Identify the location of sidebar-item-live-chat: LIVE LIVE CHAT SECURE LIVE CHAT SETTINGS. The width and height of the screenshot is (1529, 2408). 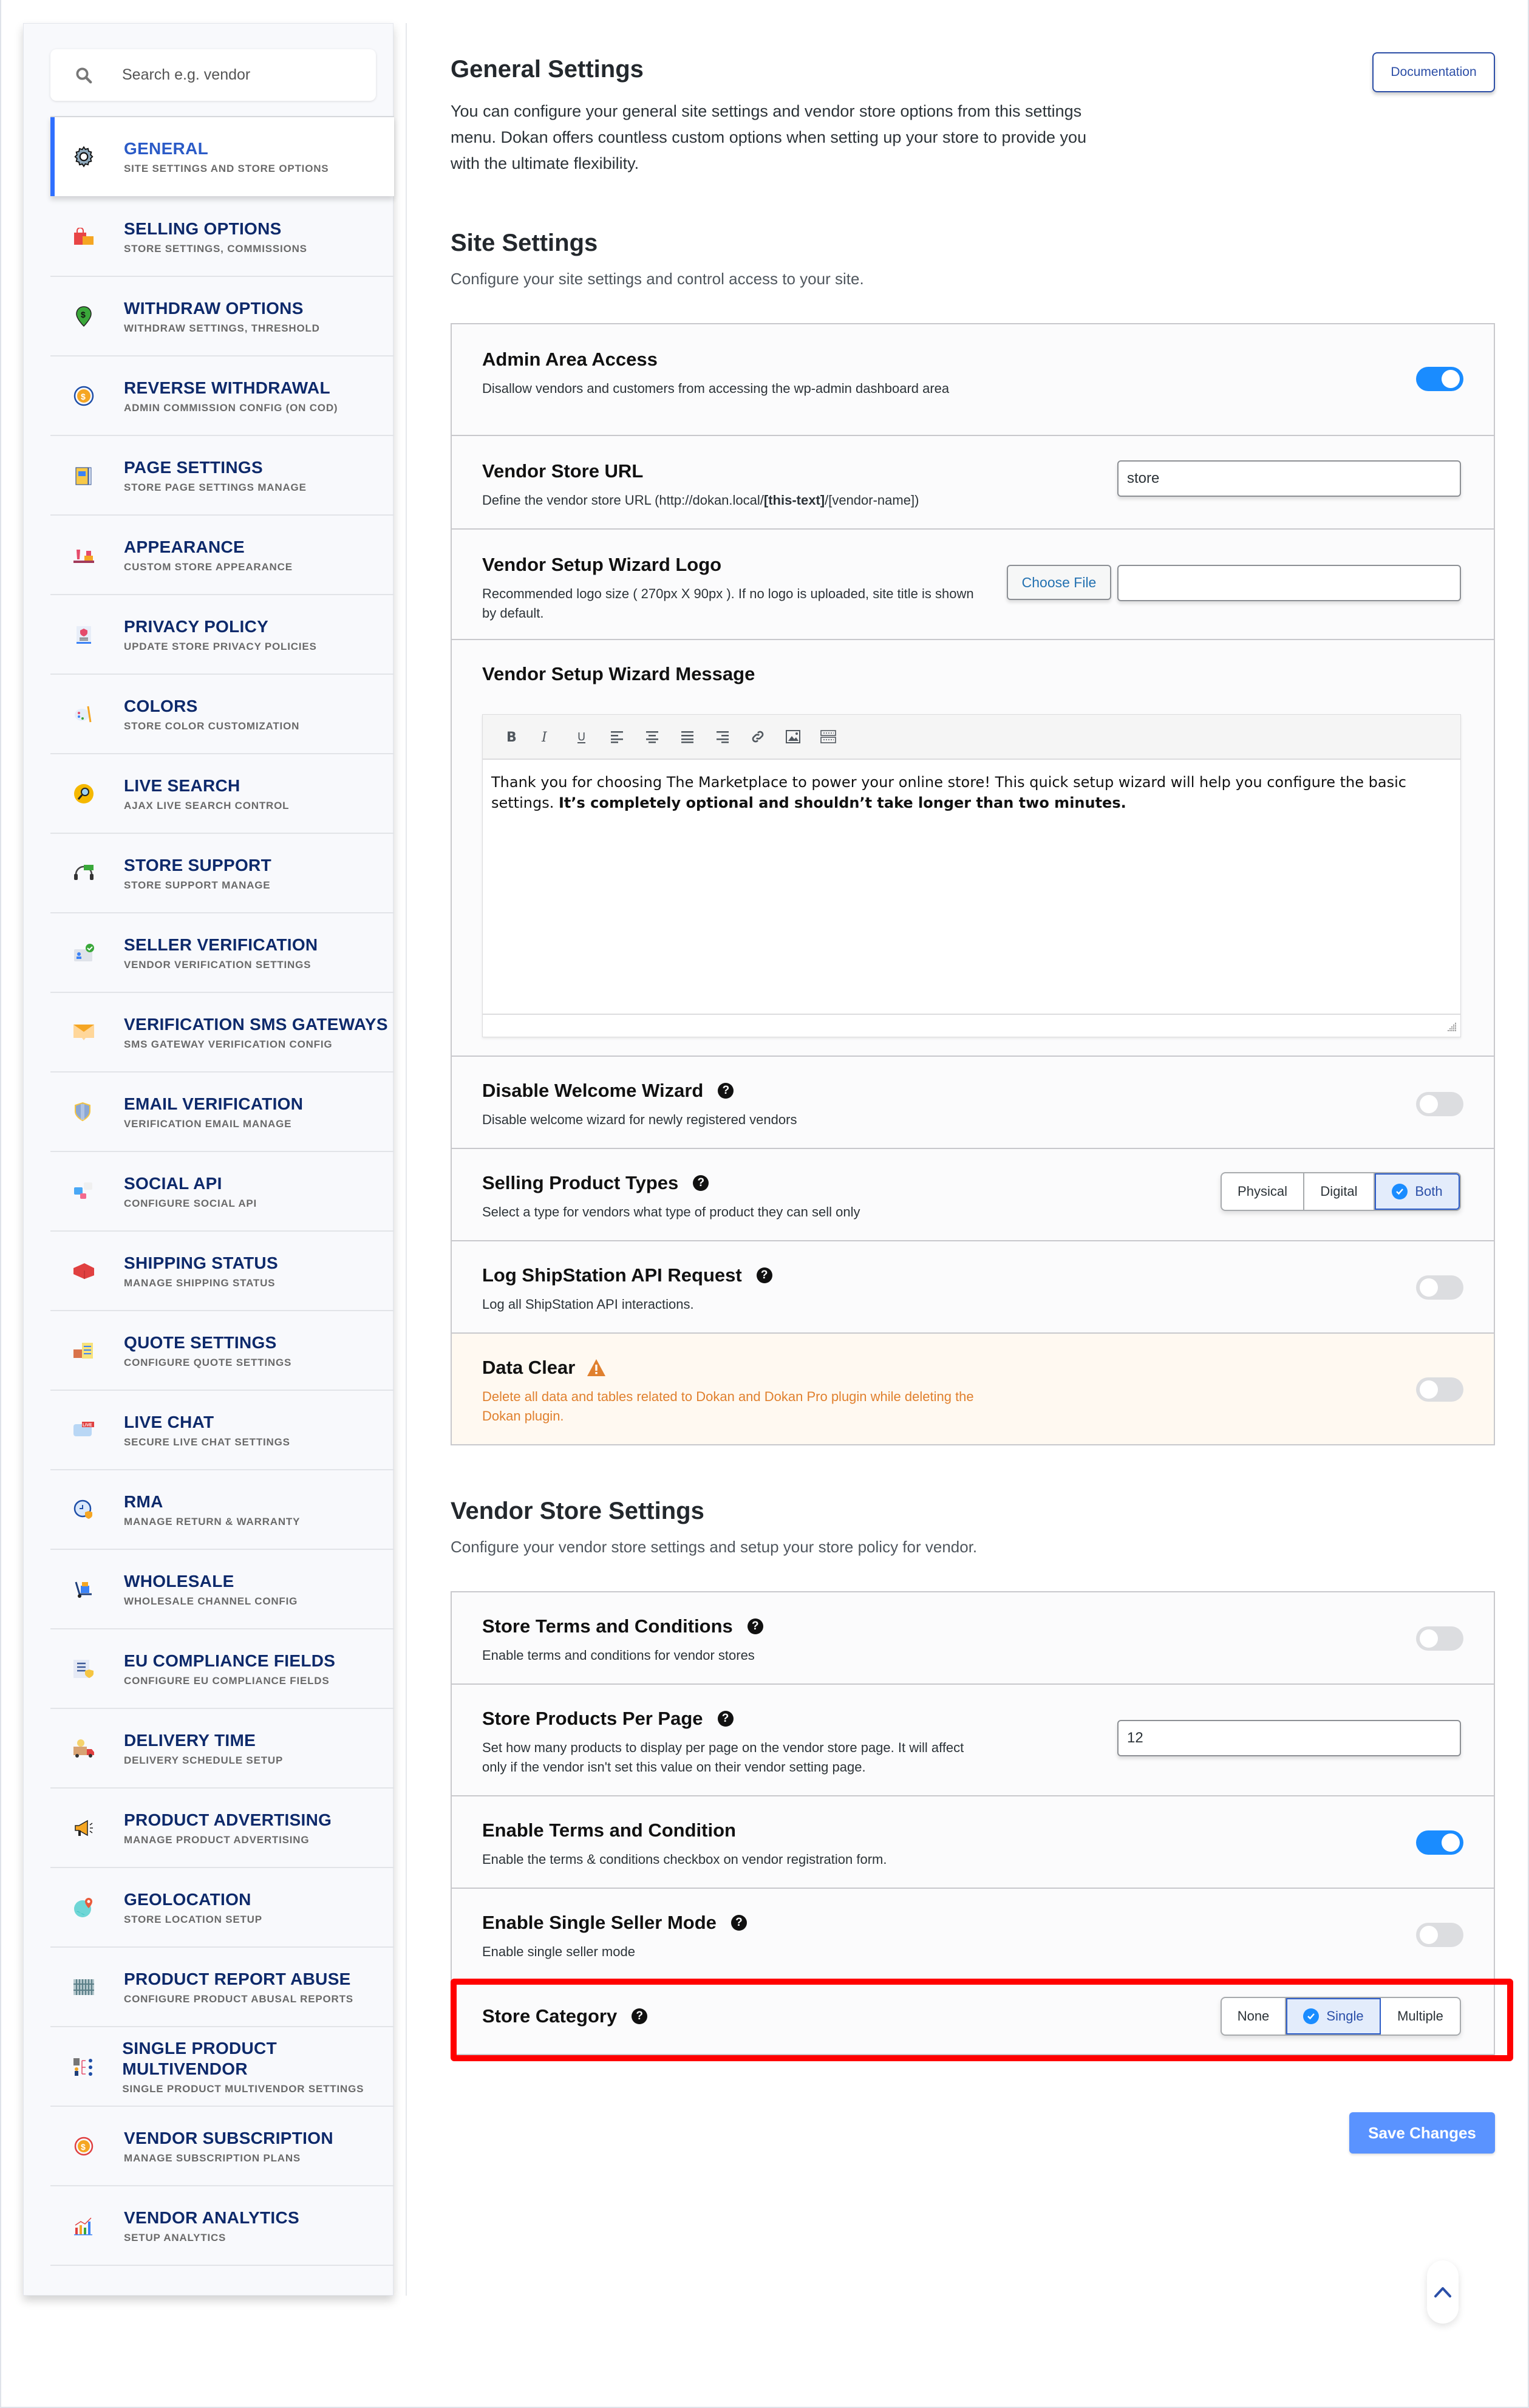
(222, 1430).